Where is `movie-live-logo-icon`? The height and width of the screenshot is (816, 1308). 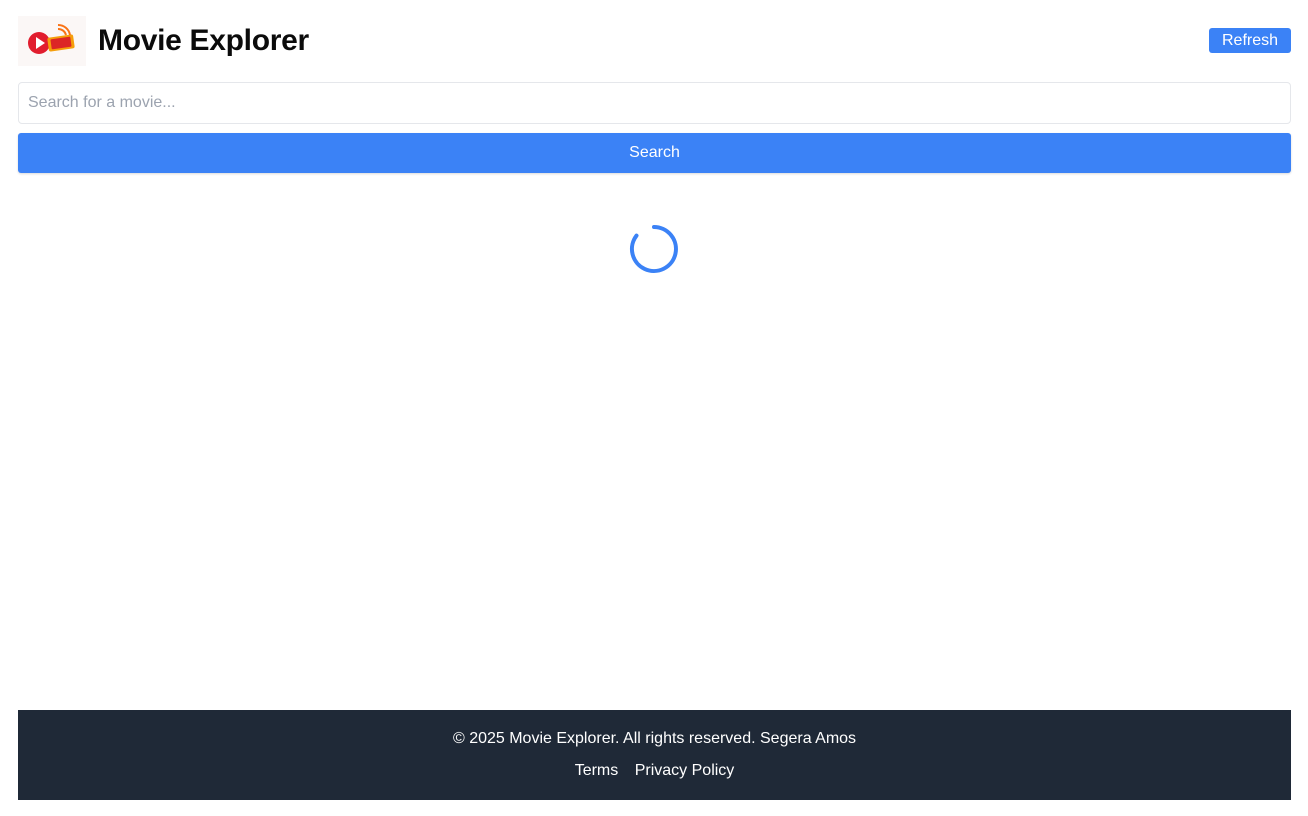 movie-live-logo-icon is located at coordinates (52, 41).